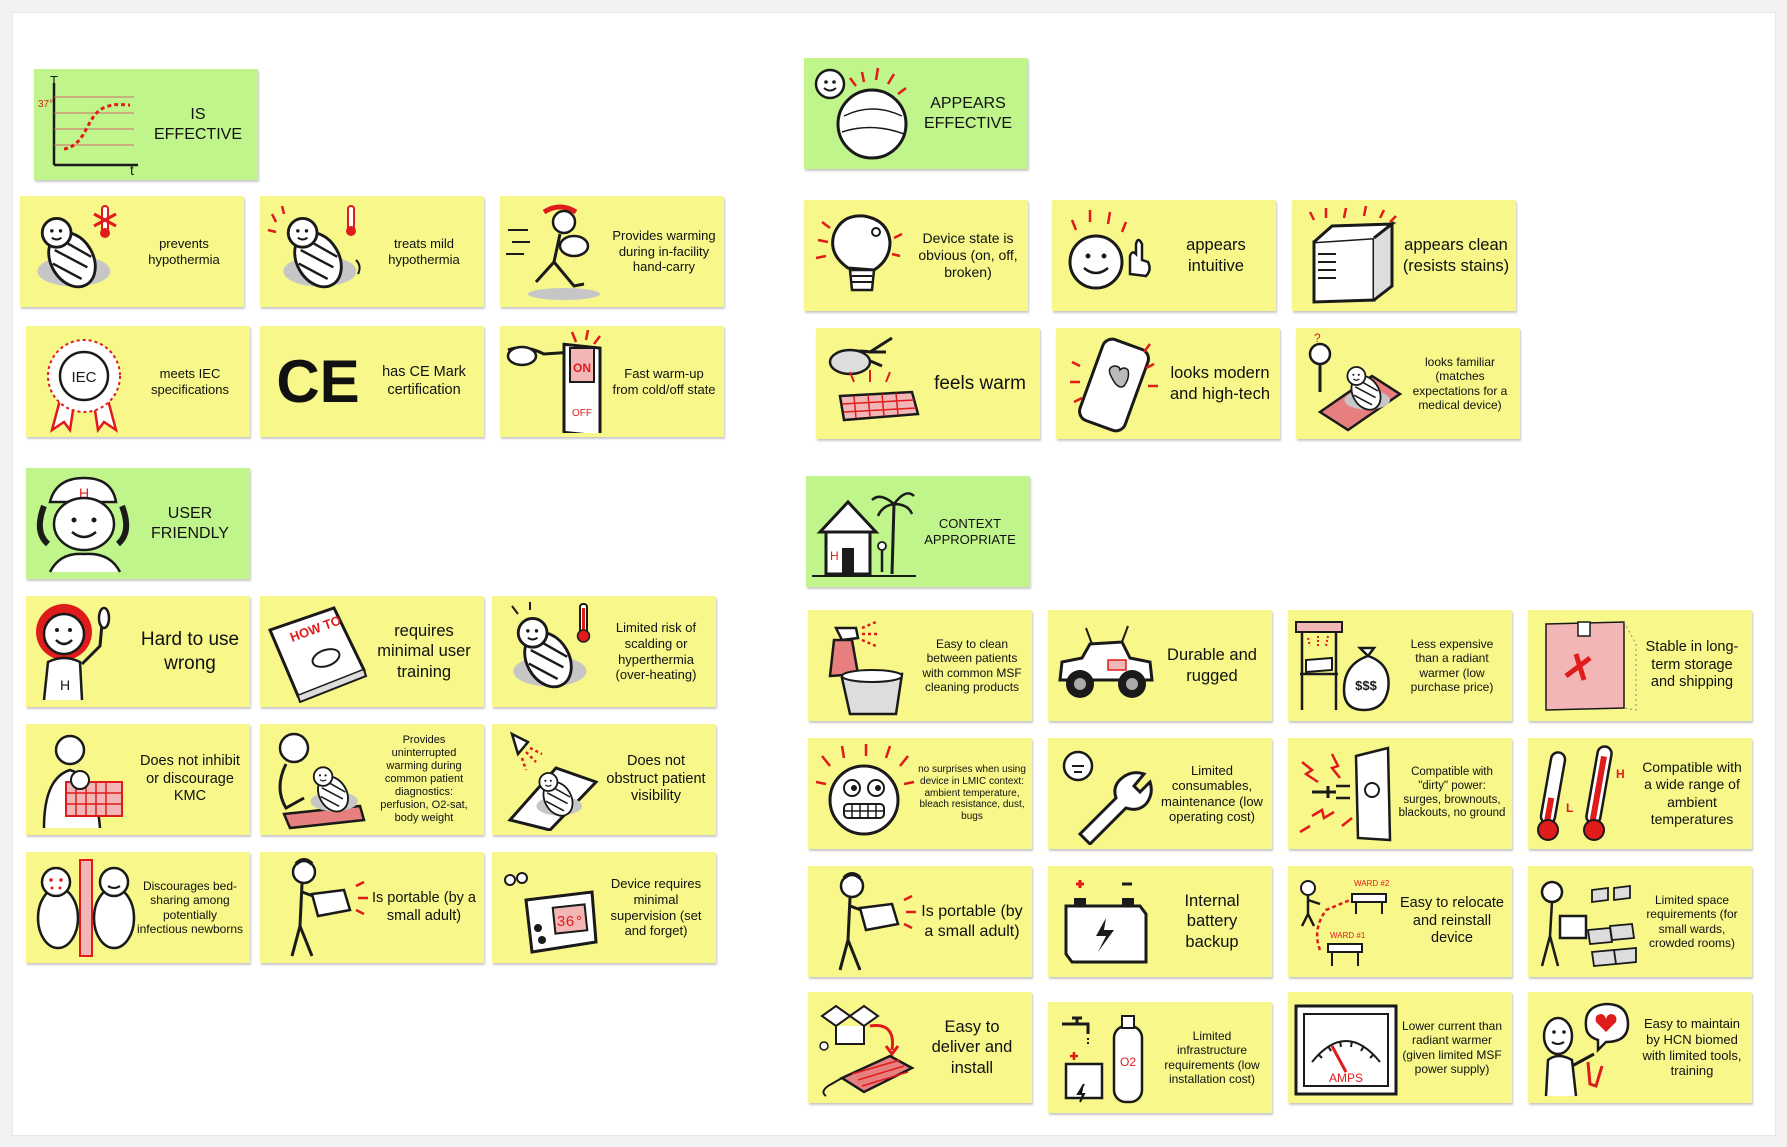 The width and height of the screenshot is (1787, 1147). Describe the element at coordinates (84, 523) in the screenshot. I see `nurse-face-icon: H` at that location.